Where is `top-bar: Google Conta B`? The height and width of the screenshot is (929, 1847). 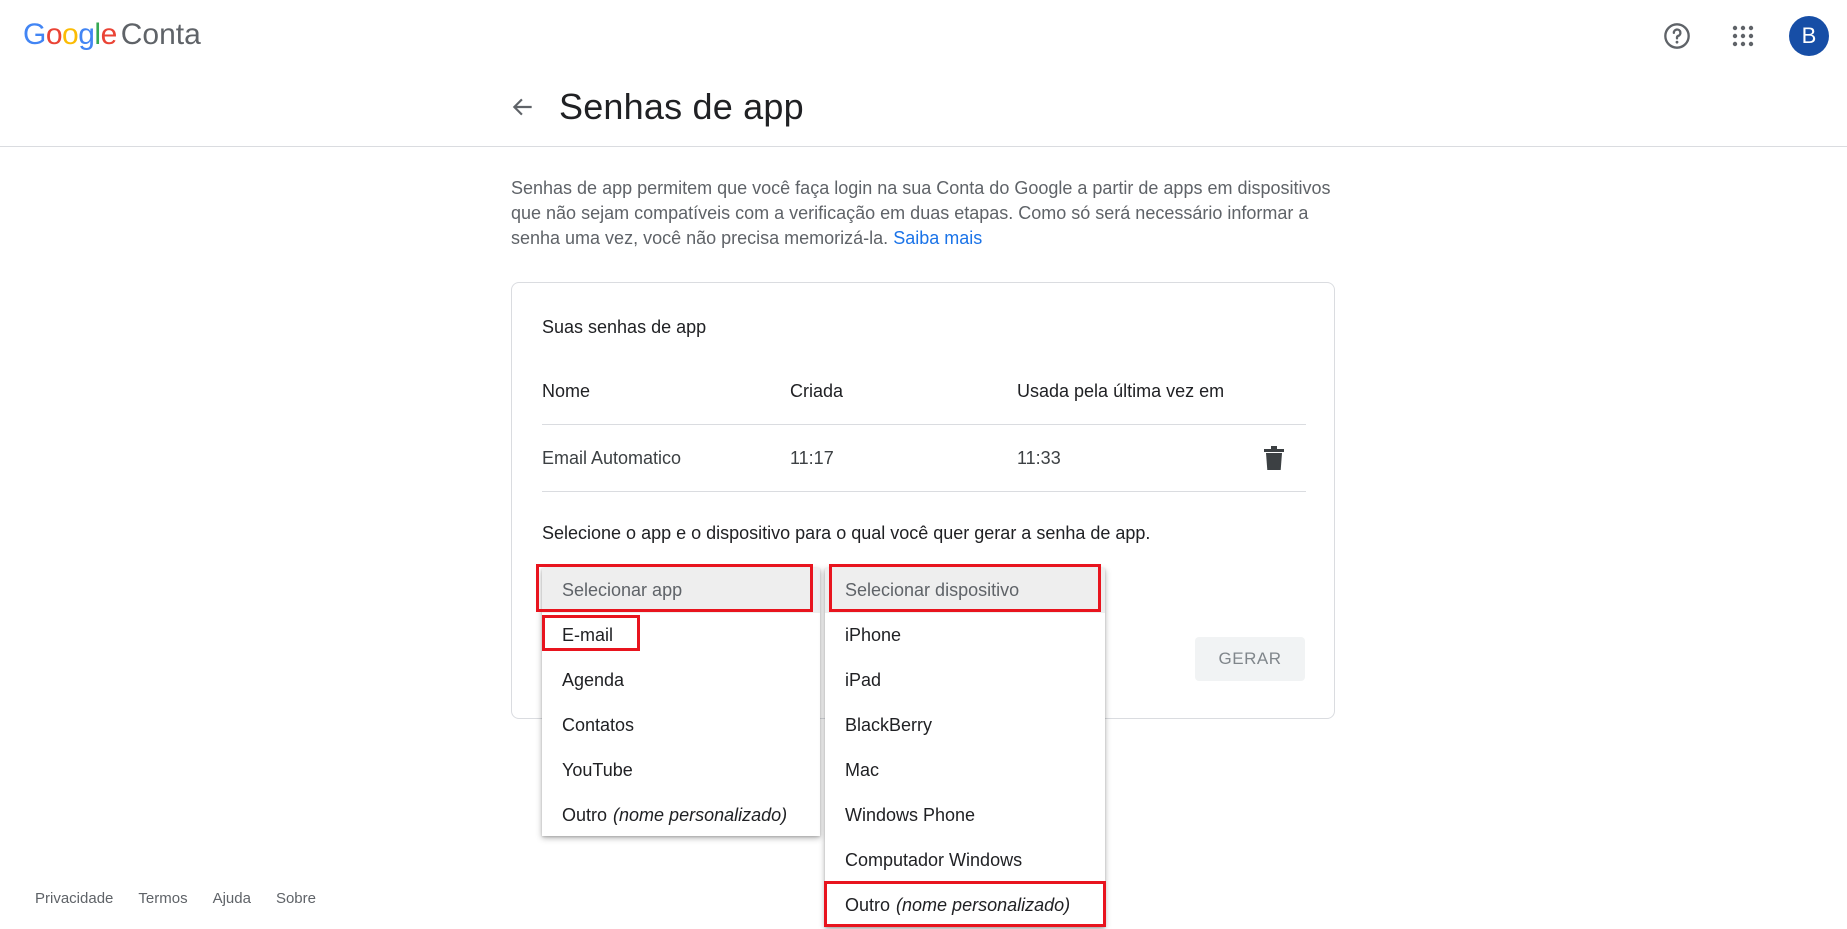
top-bar: Google Conta B is located at coordinates (923, 38).